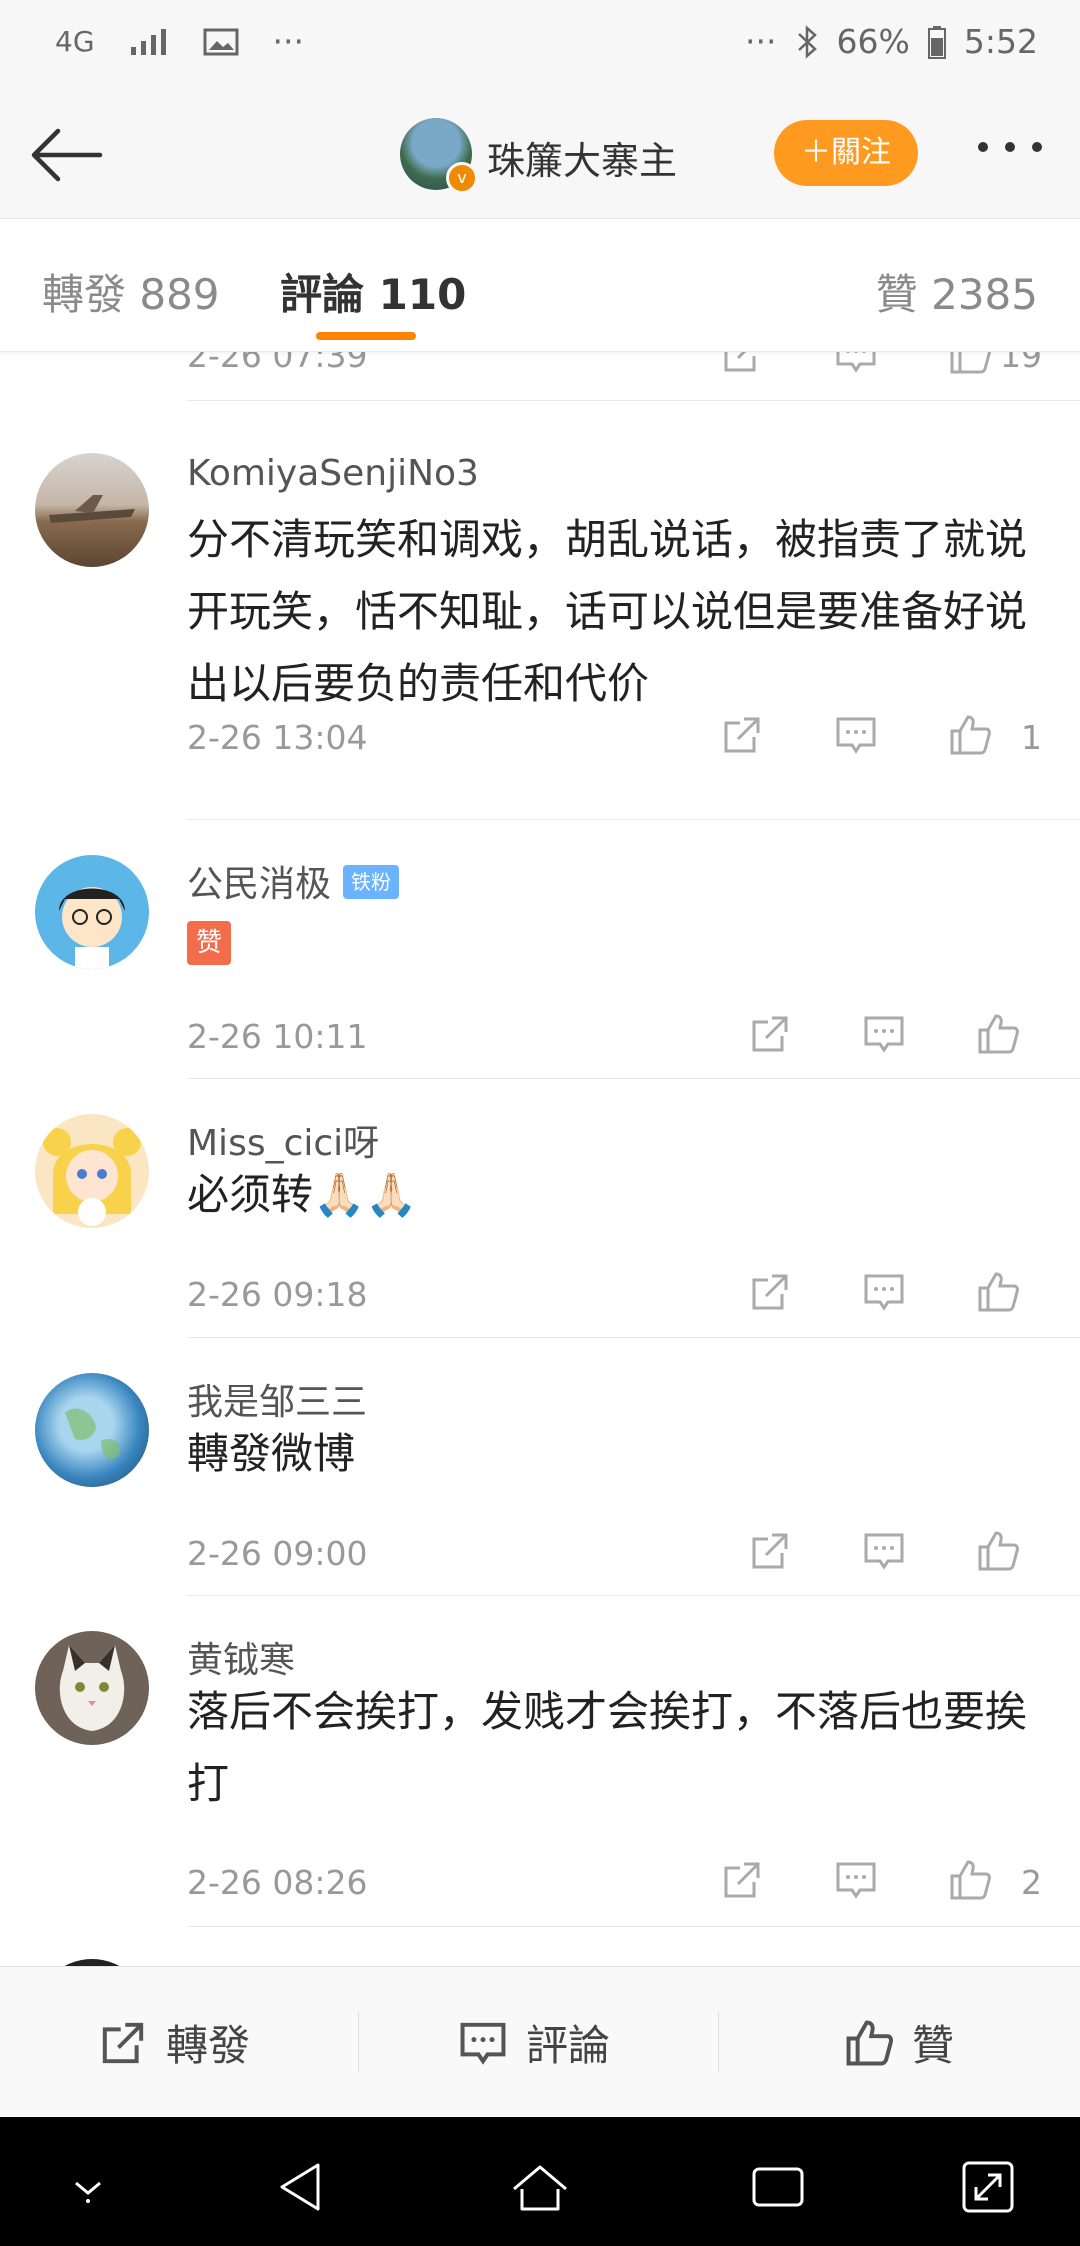  What do you see at coordinates (259, 884) in the screenshot?
I see `username-text: 公民消极` at bounding box center [259, 884].